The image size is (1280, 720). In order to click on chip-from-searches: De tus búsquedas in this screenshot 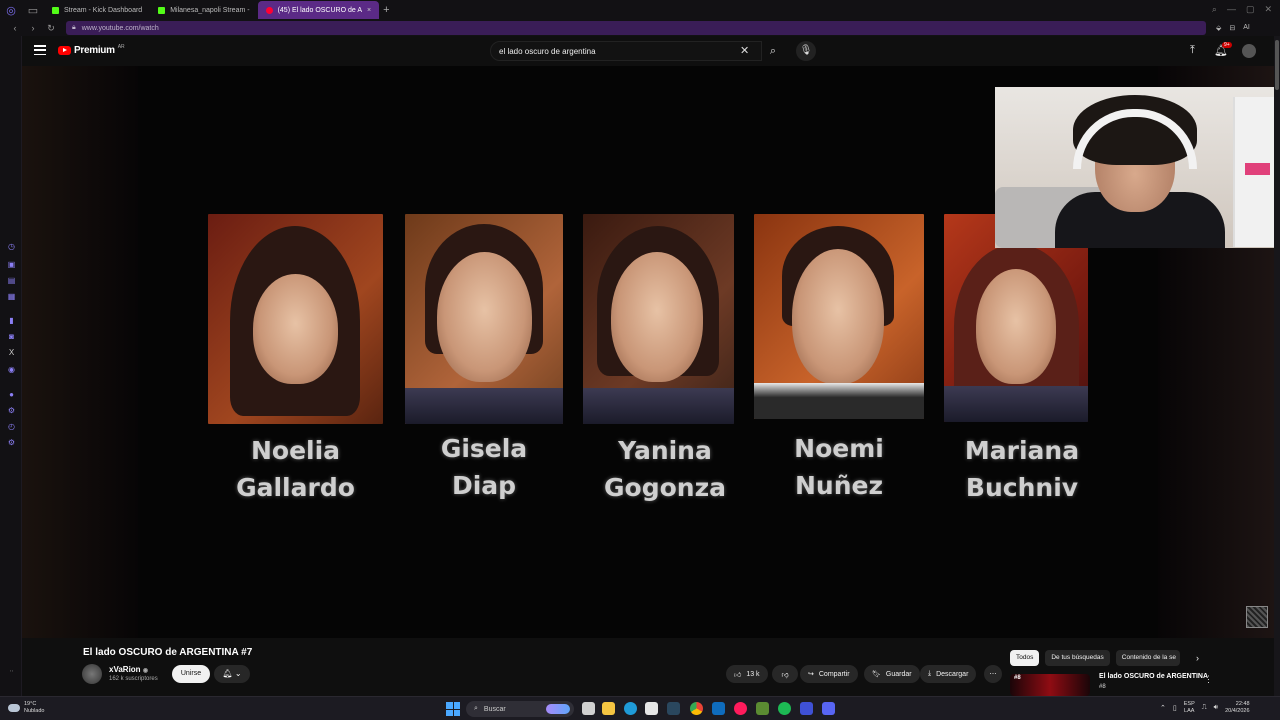, I will do `click(1077, 658)`.